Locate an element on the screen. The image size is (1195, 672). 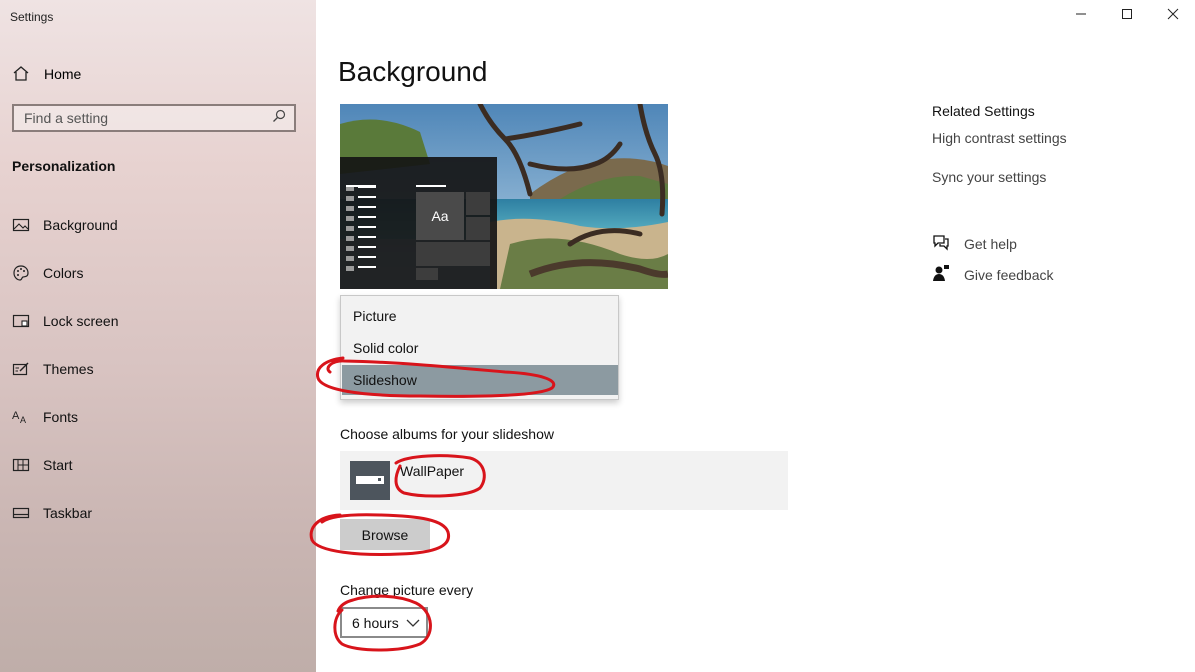
maximize-icon is located at coordinates (1127, 16).